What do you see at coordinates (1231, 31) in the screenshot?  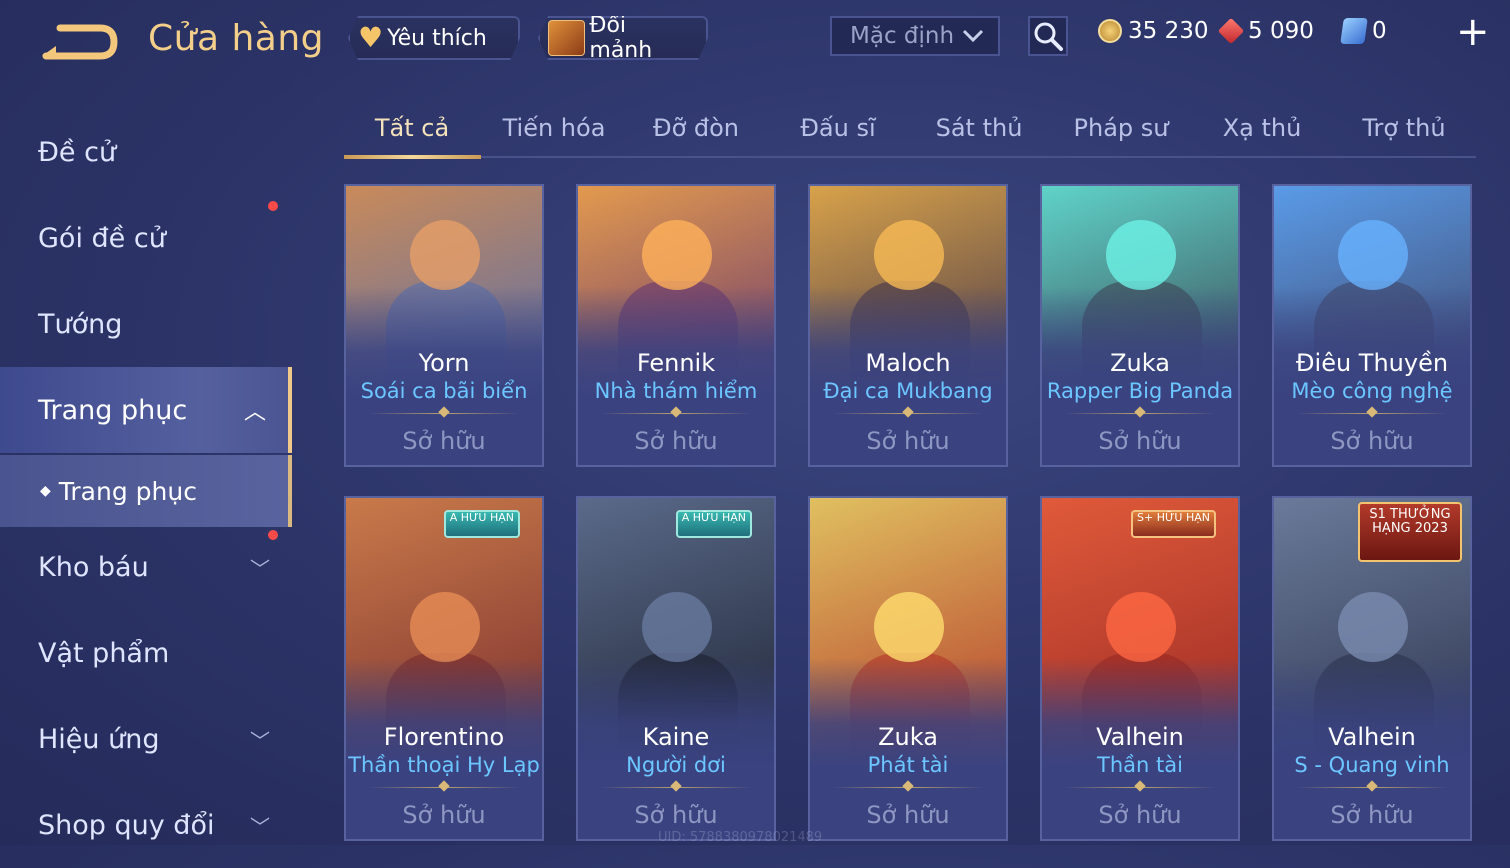 I see `ruby-icon` at bounding box center [1231, 31].